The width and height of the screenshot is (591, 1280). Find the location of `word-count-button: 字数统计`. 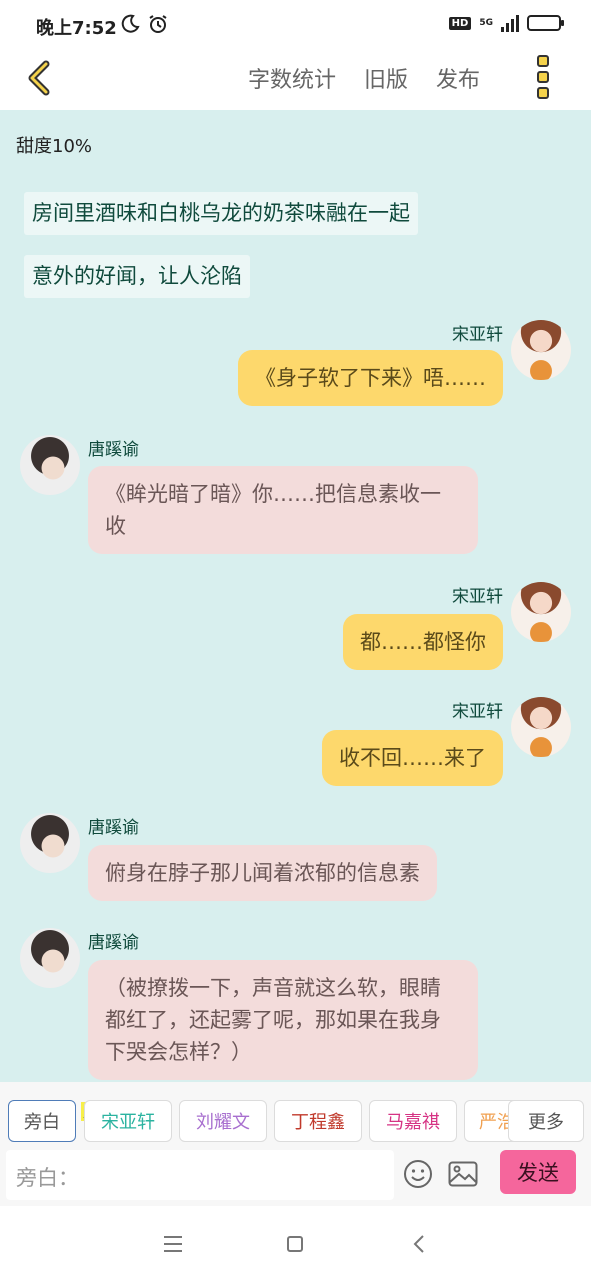

word-count-button: 字数统计 is located at coordinates (292, 78).